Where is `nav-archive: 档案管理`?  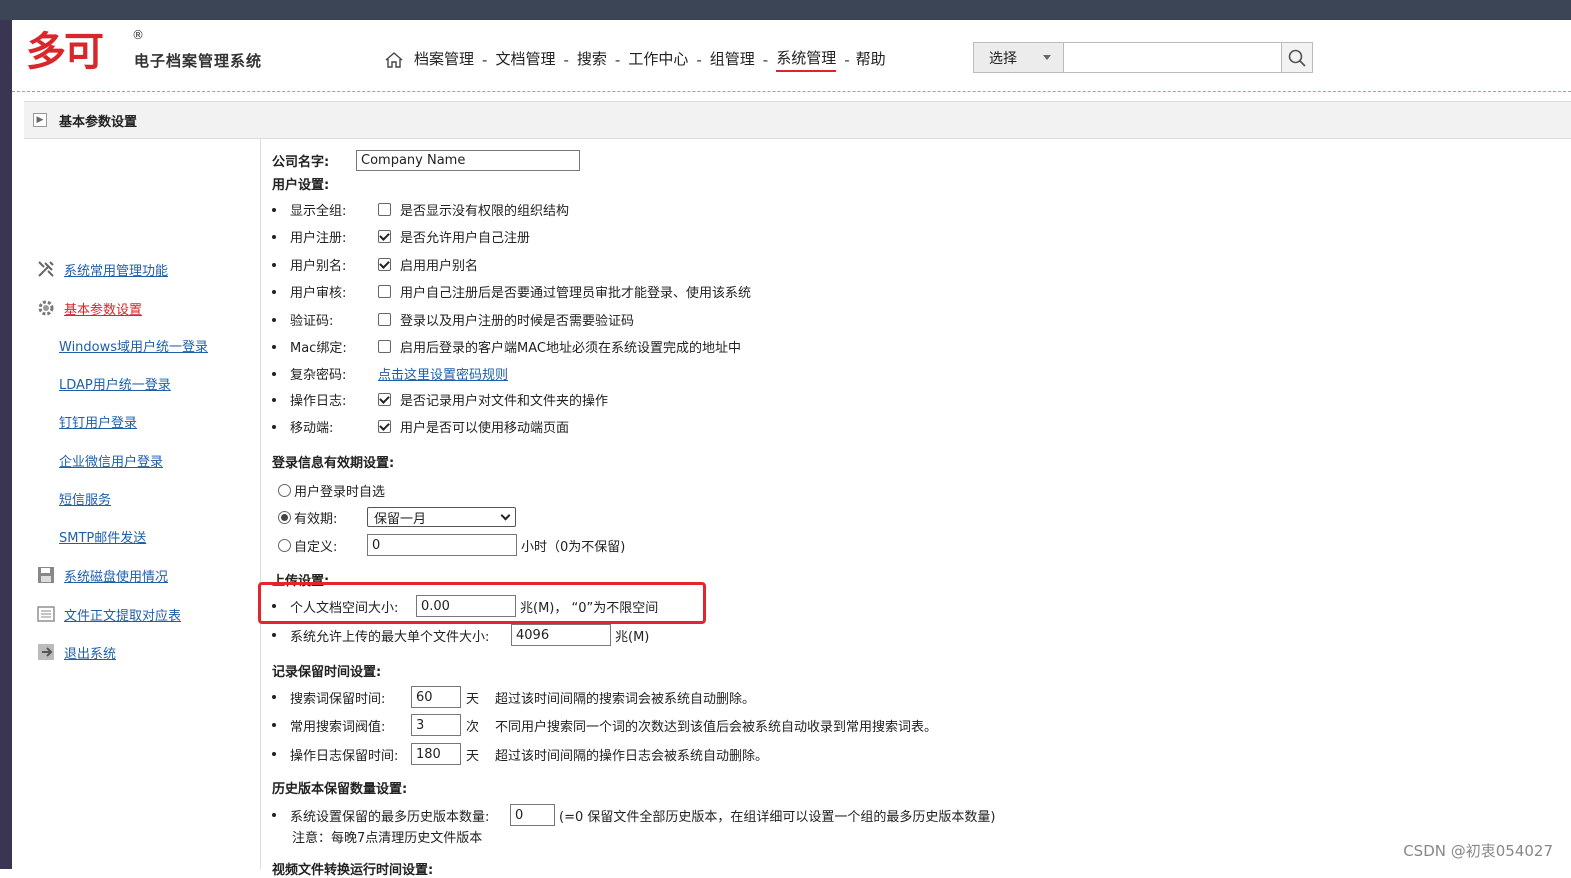
nav-archive: 档案管理 is located at coordinates (444, 59).